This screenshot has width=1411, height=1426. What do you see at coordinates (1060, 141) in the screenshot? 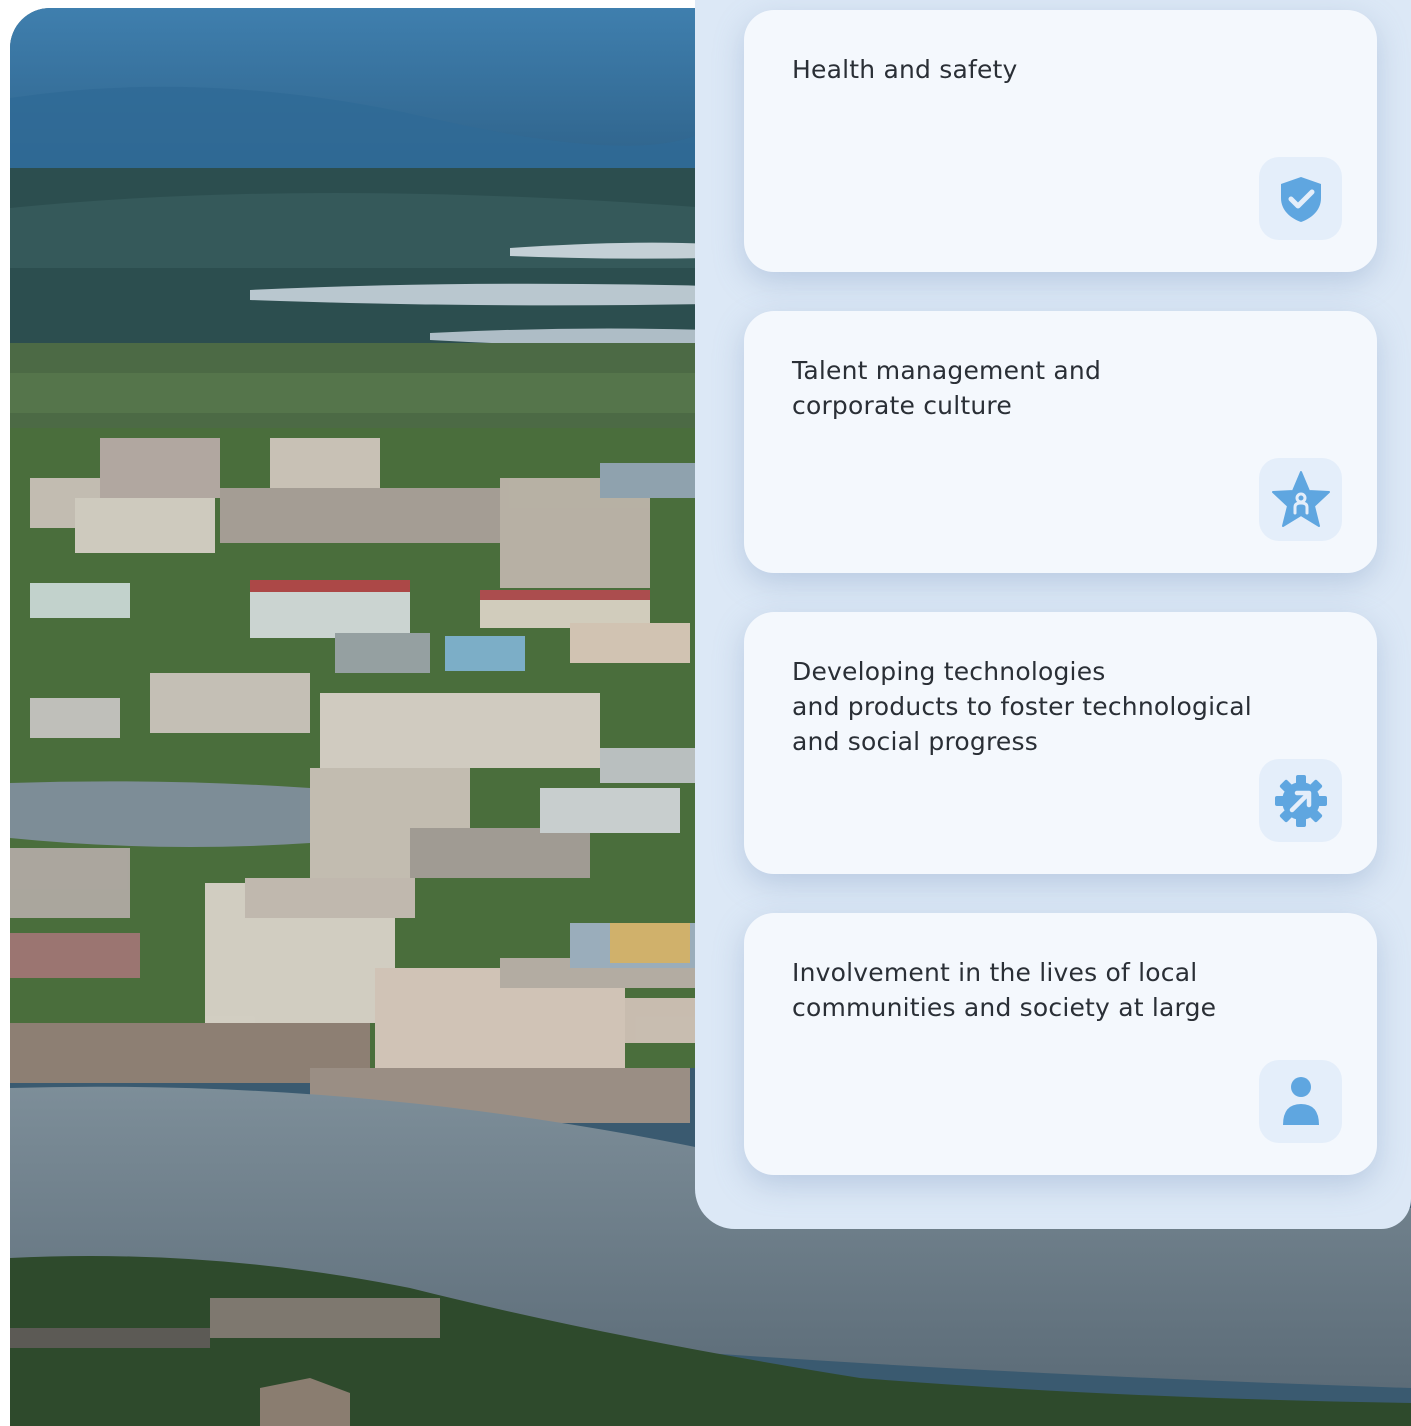
I see `card-health-and-safety: Health and safety` at bounding box center [1060, 141].